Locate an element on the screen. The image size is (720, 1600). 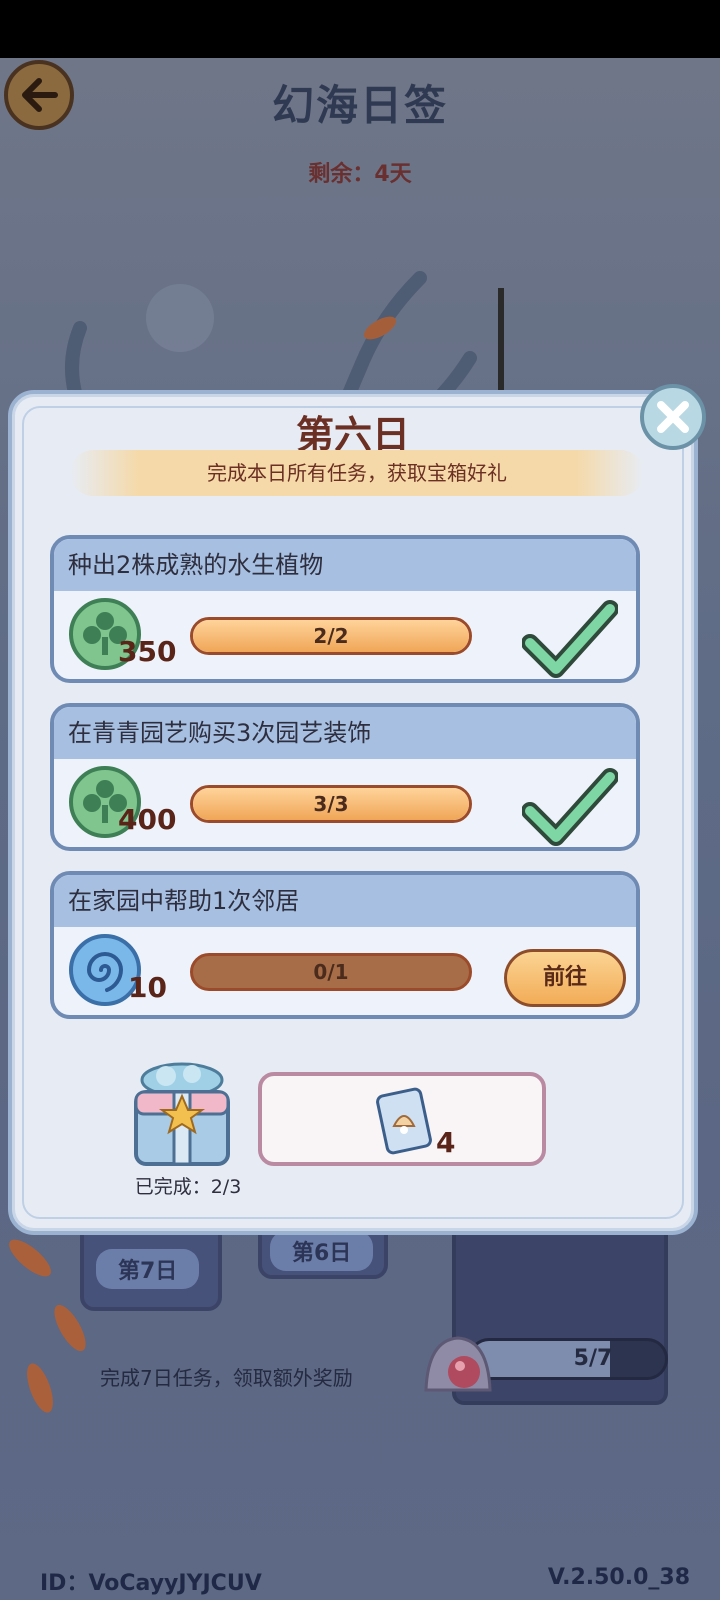
pearl-shell-icon is located at coordinates (458, 1364).